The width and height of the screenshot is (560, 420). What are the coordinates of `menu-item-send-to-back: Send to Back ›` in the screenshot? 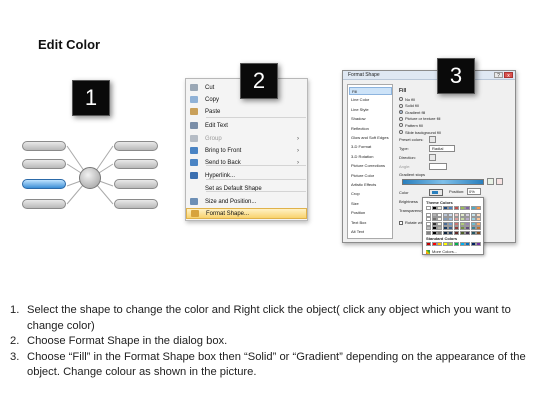 It's located at (246, 162).